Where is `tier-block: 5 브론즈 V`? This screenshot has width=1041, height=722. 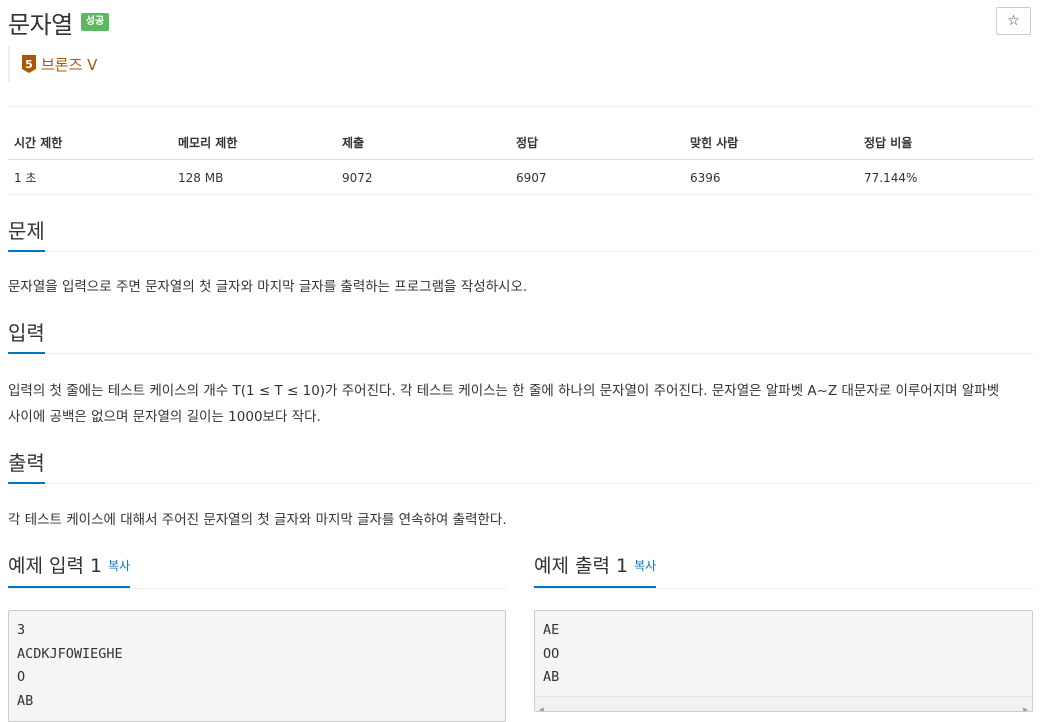
tier-block: 5 브론즈 V is located at coordinates (52, 64).